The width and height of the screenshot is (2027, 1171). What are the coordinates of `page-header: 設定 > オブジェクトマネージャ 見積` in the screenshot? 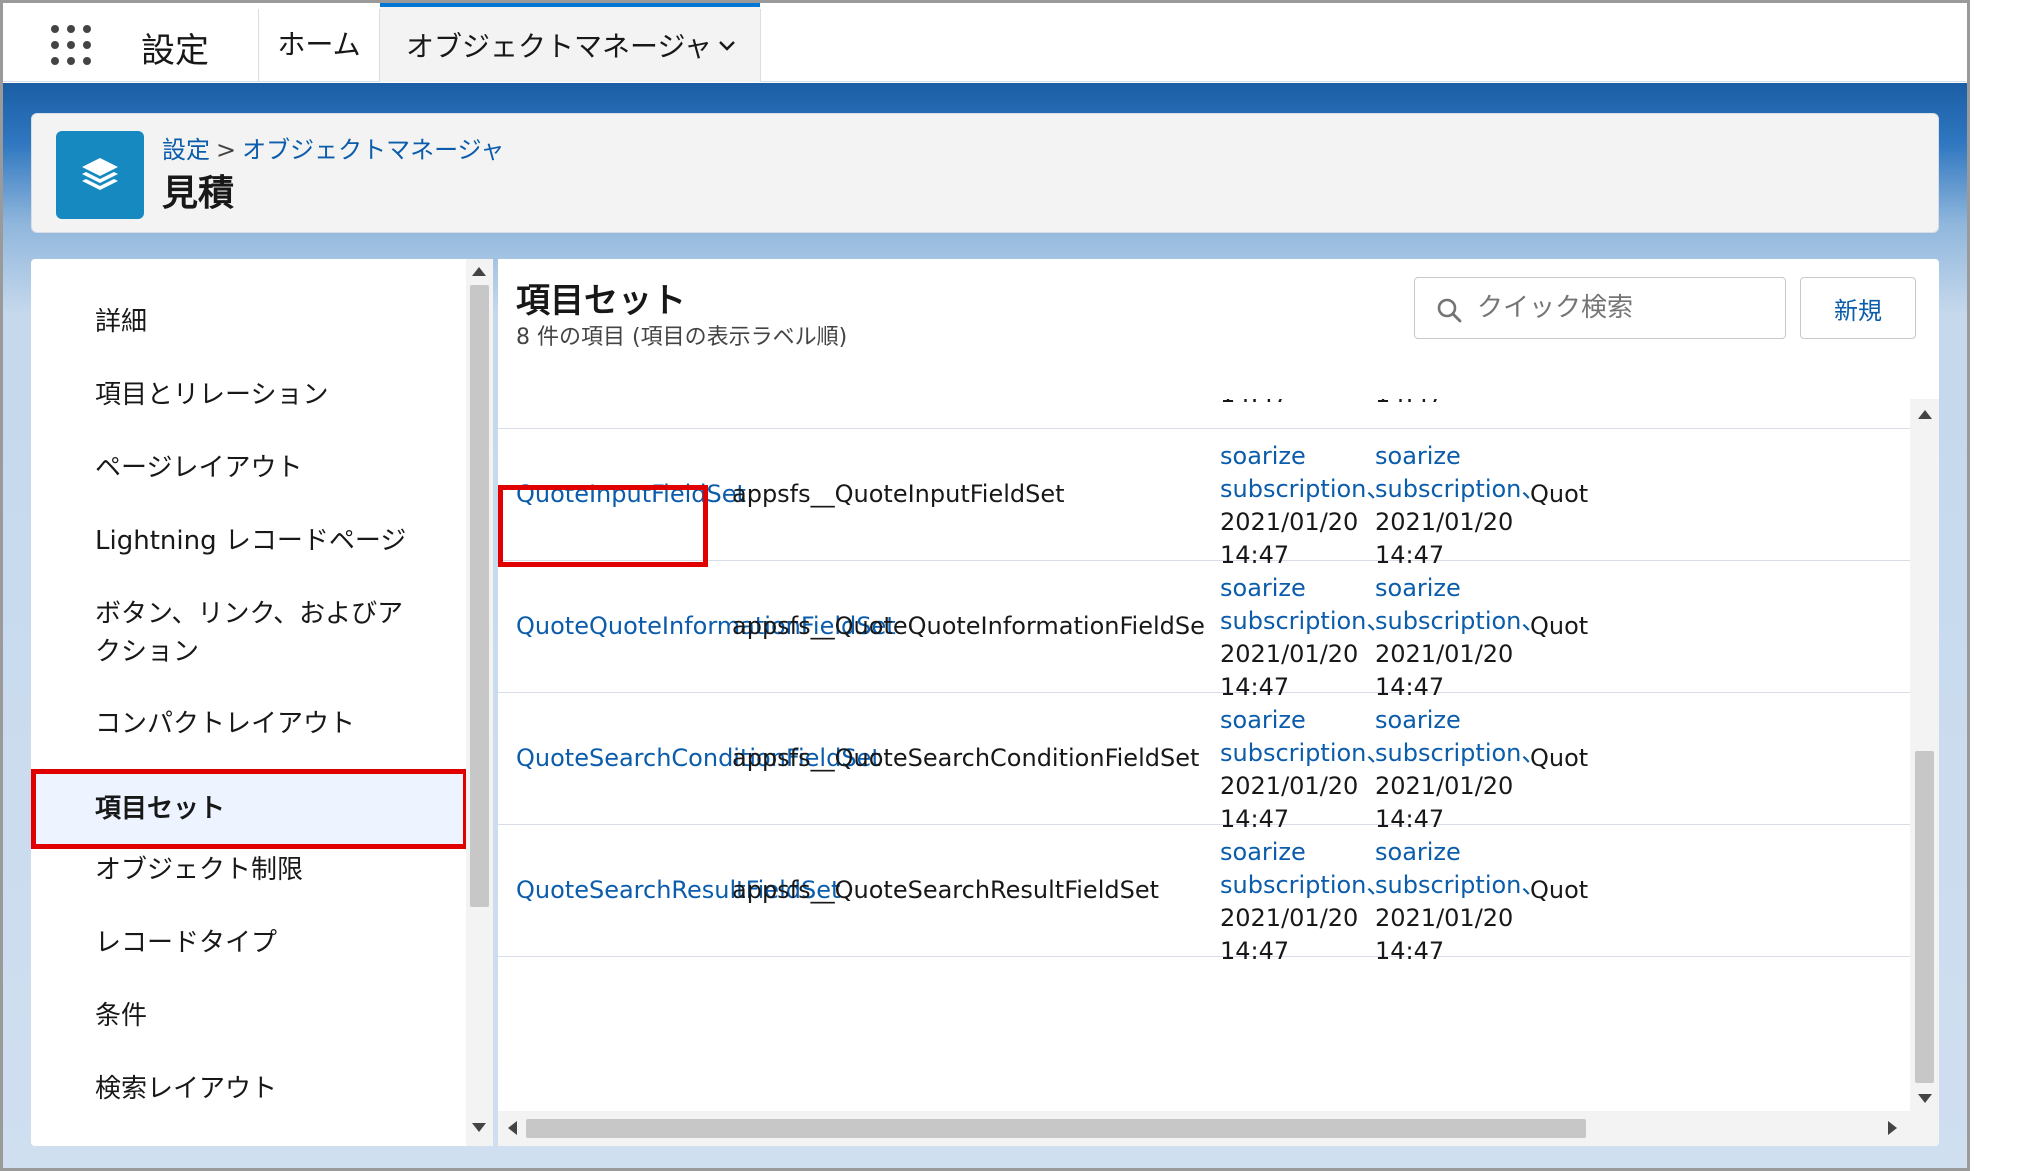 It's located at (985, 173).